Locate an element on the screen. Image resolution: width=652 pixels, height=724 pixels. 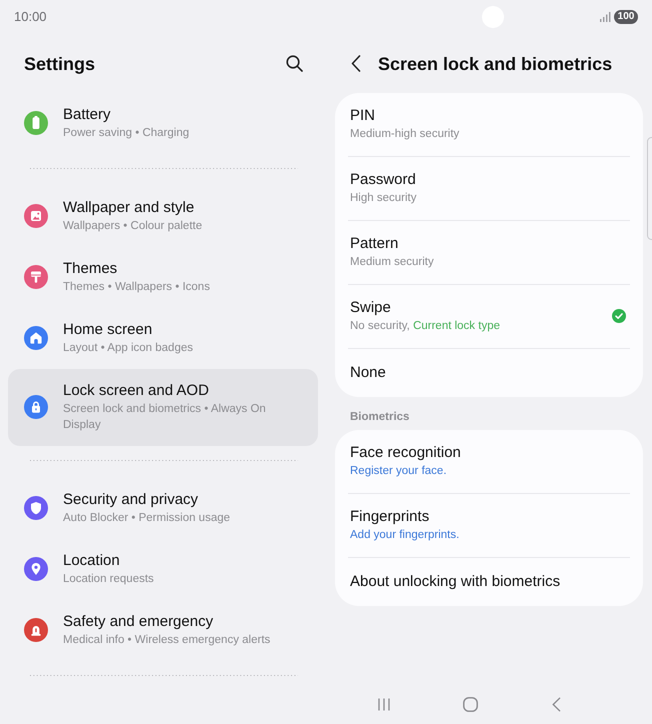
lock-type-option: None is located at coordinates (489, 373).